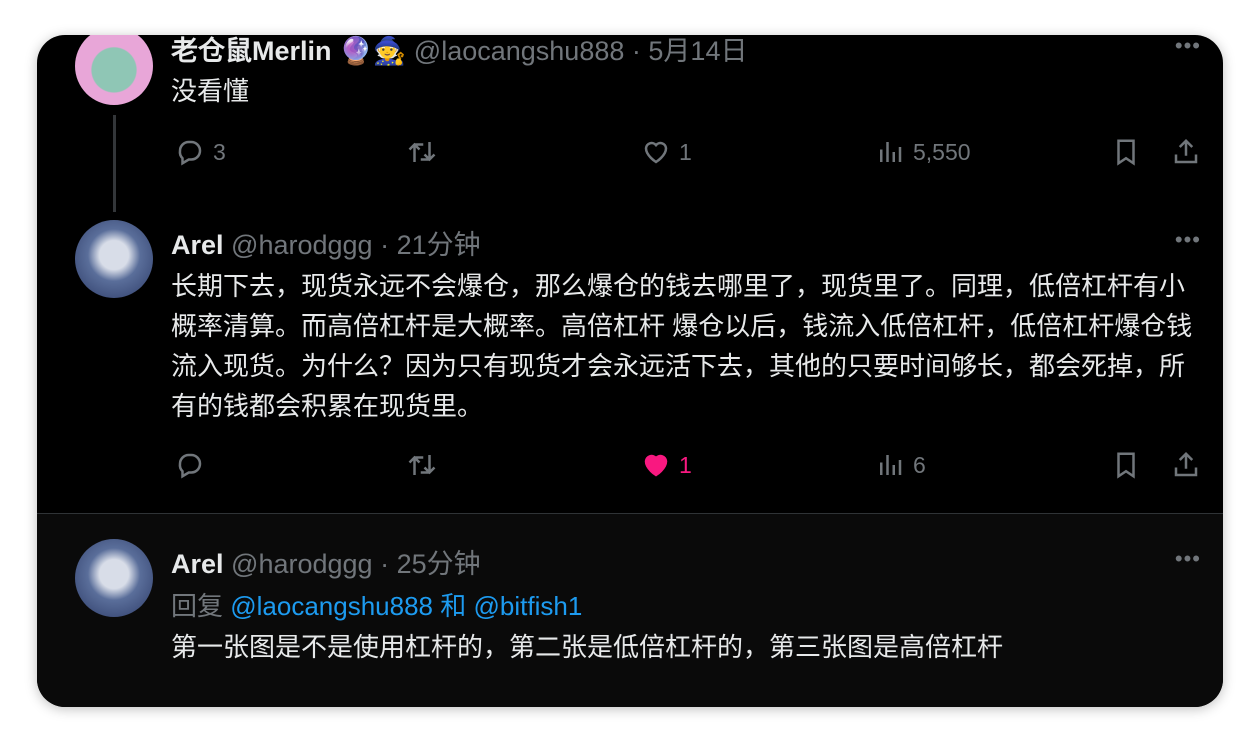  I want to click on action-bar: 1 6, so click(691, 468).